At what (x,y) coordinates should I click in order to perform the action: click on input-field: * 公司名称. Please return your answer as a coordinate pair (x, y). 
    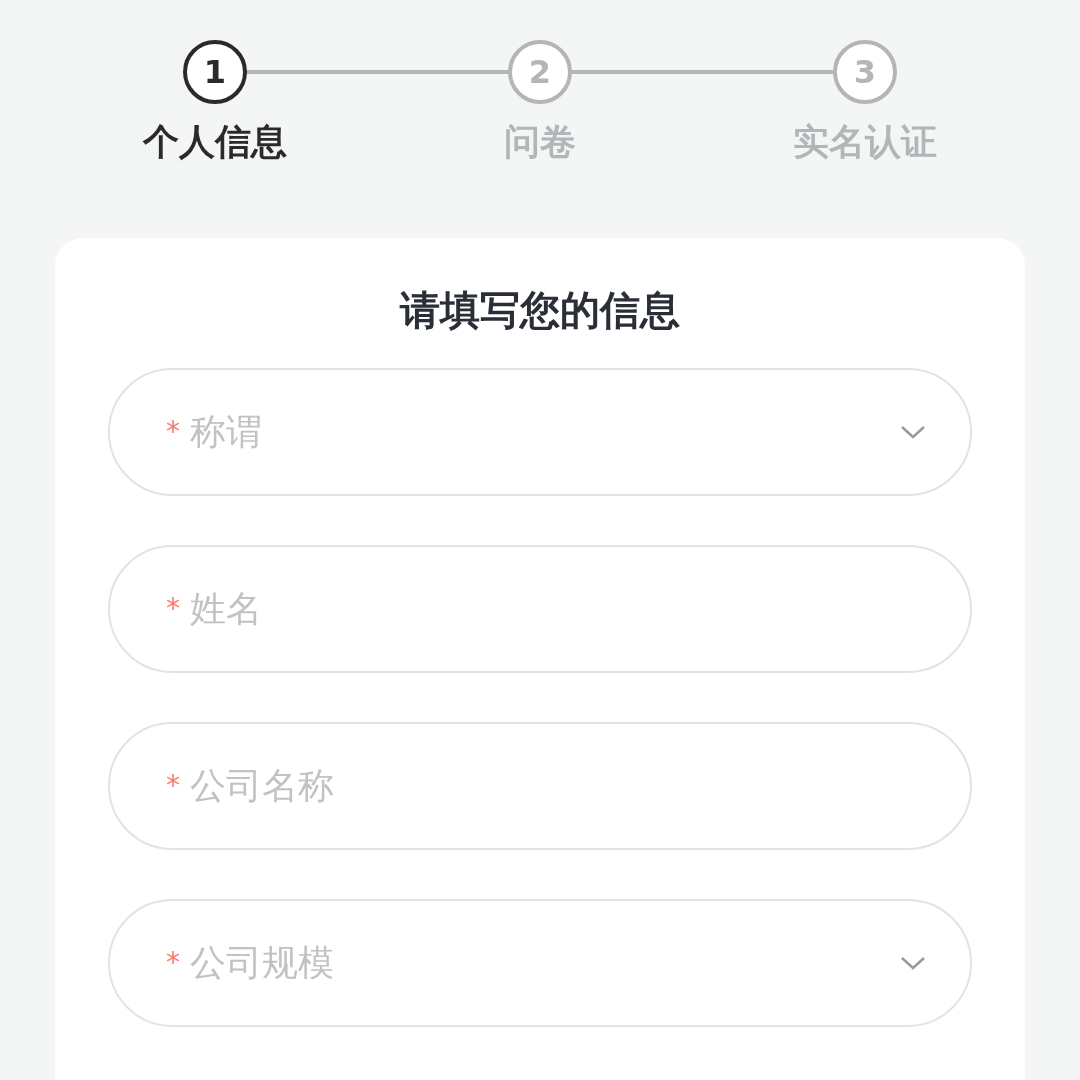
    Looking at the image, I should click on (540, 786).